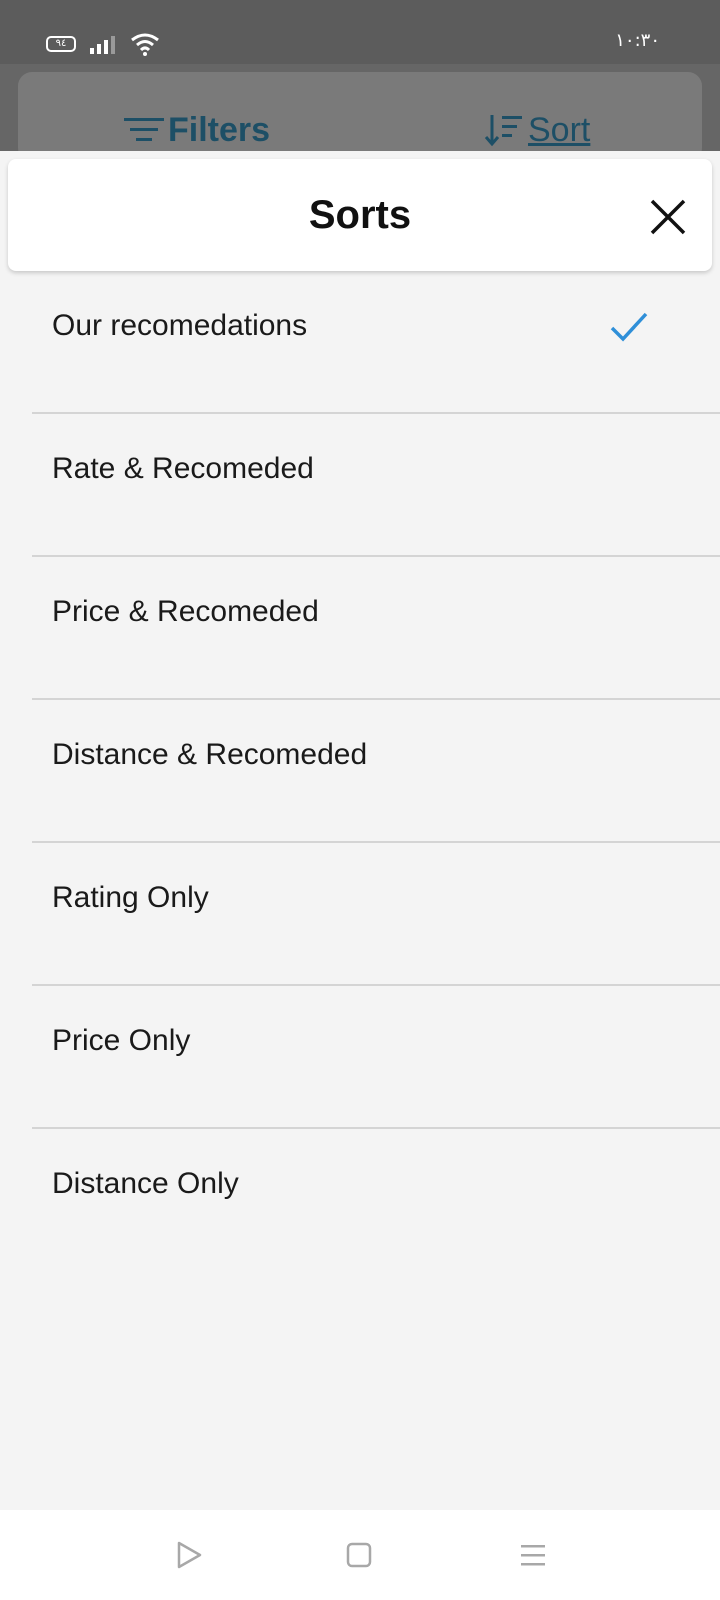 The height and width of the screenshot is (1600, 720). Describe the element at coordinates (121, 1040) in the screenshot. I see `sort-option-label: Price Only` at that location.